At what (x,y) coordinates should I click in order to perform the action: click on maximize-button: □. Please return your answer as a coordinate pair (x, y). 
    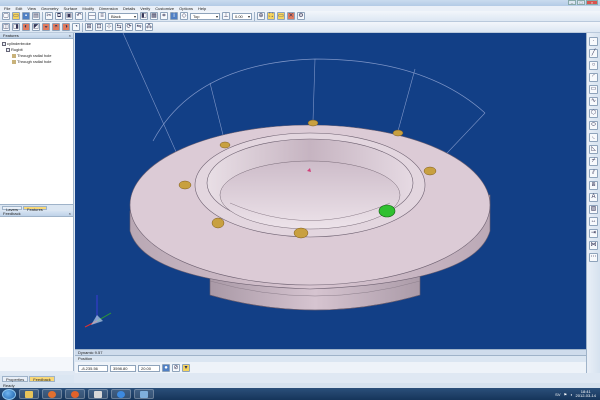
    Looking at the image, I should click on (581, 2).